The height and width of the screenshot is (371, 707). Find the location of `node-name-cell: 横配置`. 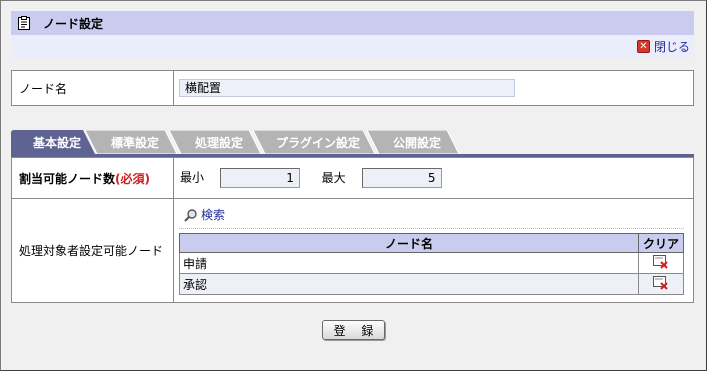

node-name-cell: 横配置 is located at coordinates (433, 88).